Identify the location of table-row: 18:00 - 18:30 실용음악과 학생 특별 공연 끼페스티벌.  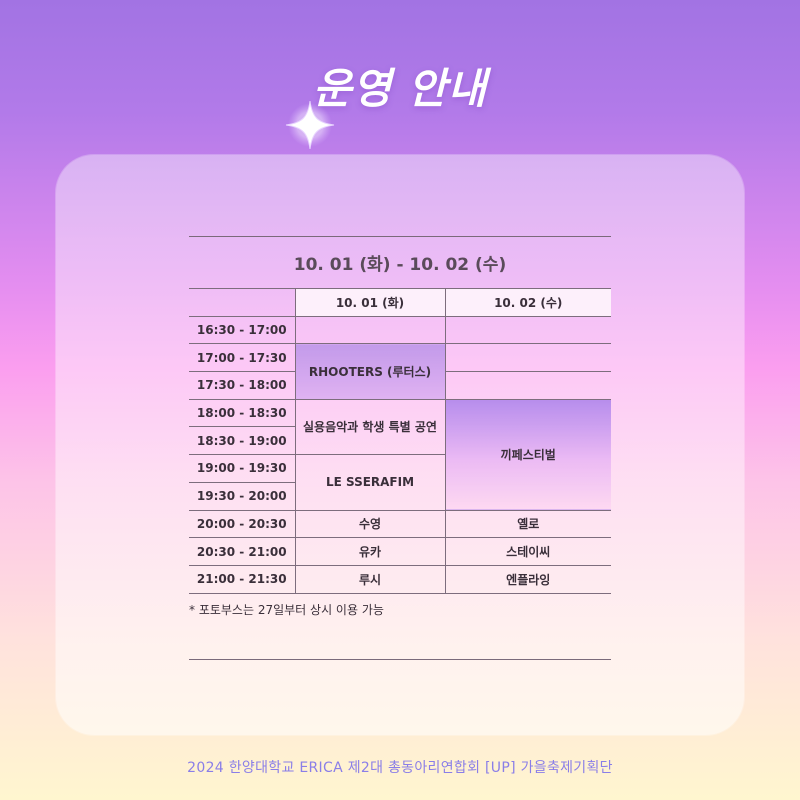
(400, 454).